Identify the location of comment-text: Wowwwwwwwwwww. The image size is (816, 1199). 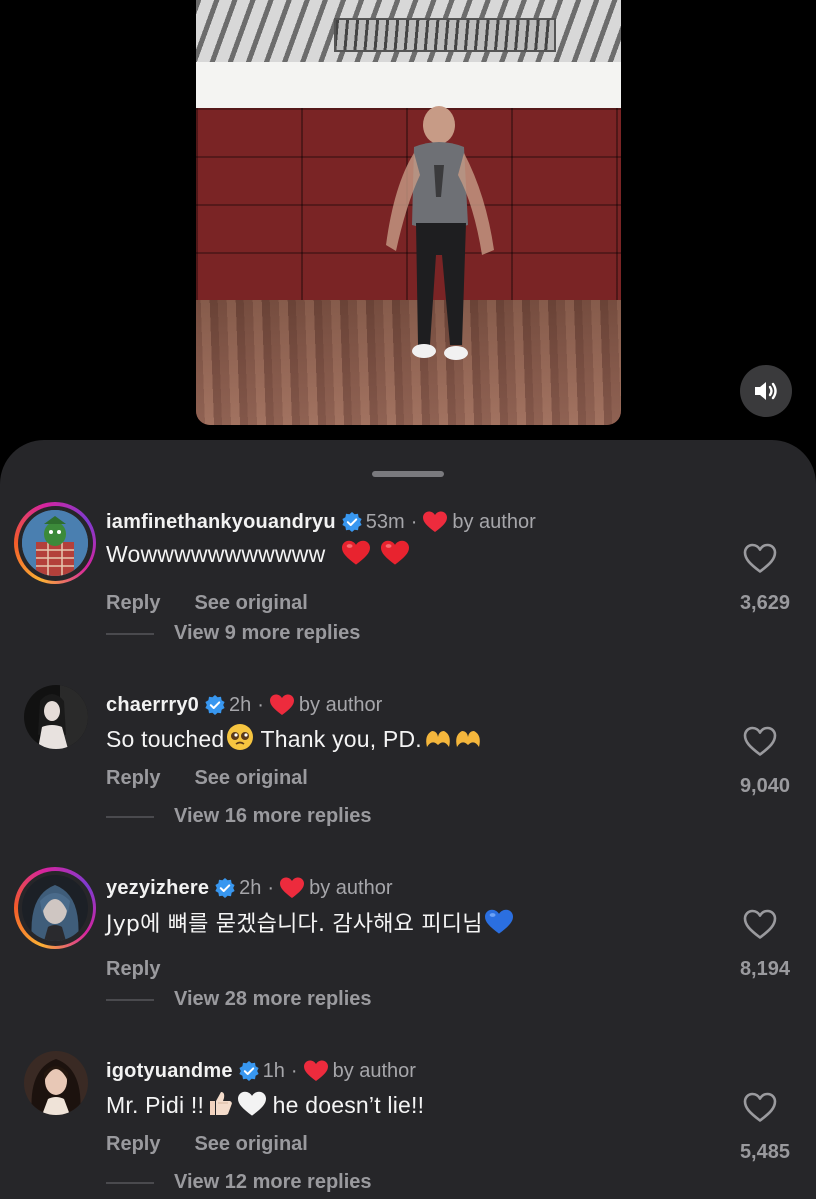
(257, 556).